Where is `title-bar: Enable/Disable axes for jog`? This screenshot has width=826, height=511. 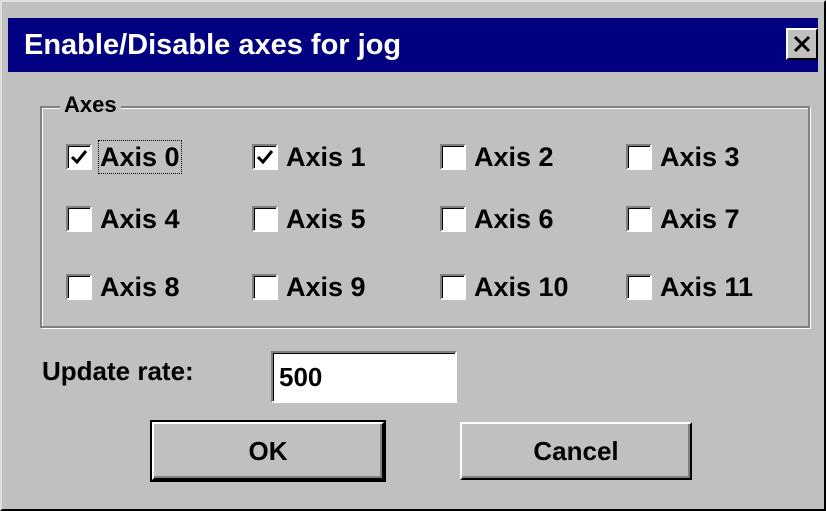 title-bar: Enable/Disable axes for jog is located at coordinates (413, 45).